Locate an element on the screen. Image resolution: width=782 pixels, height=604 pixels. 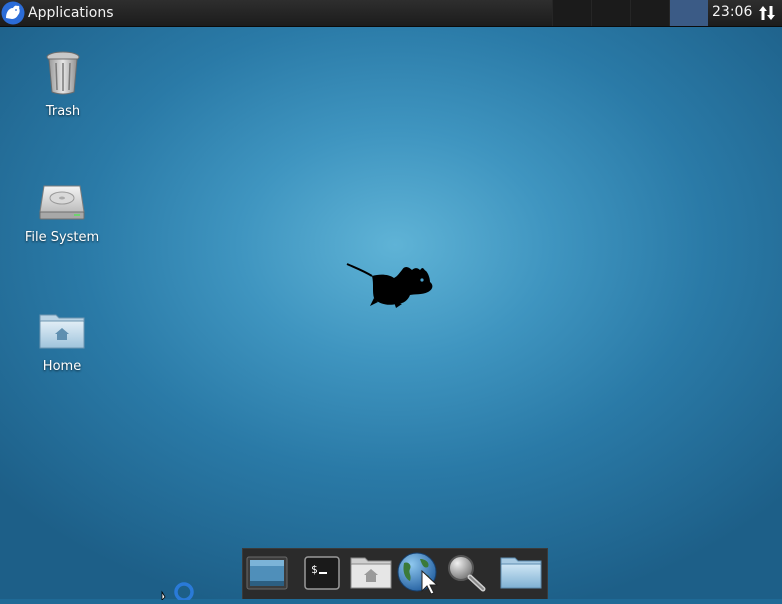
applications-menu-button: Applications is located at coordinates (57, 13).